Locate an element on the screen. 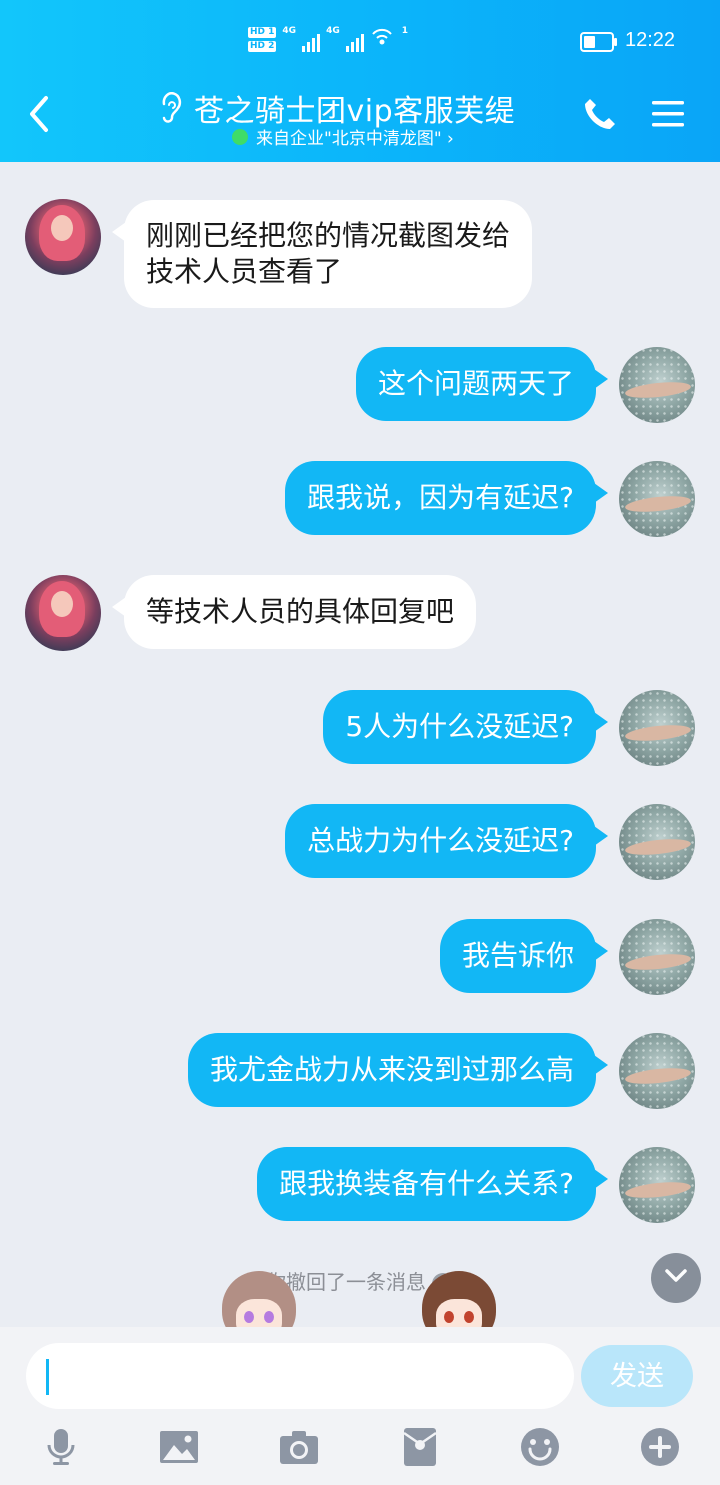 The image size is (720, 1485). input-panel: 发送 is located at coordinates (360, 1406).